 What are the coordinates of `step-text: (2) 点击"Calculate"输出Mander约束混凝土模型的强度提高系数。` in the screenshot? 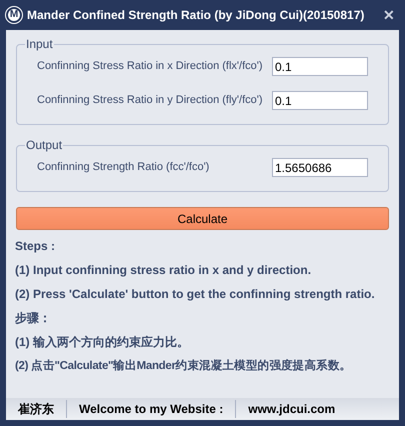 It's located at (183, 366).